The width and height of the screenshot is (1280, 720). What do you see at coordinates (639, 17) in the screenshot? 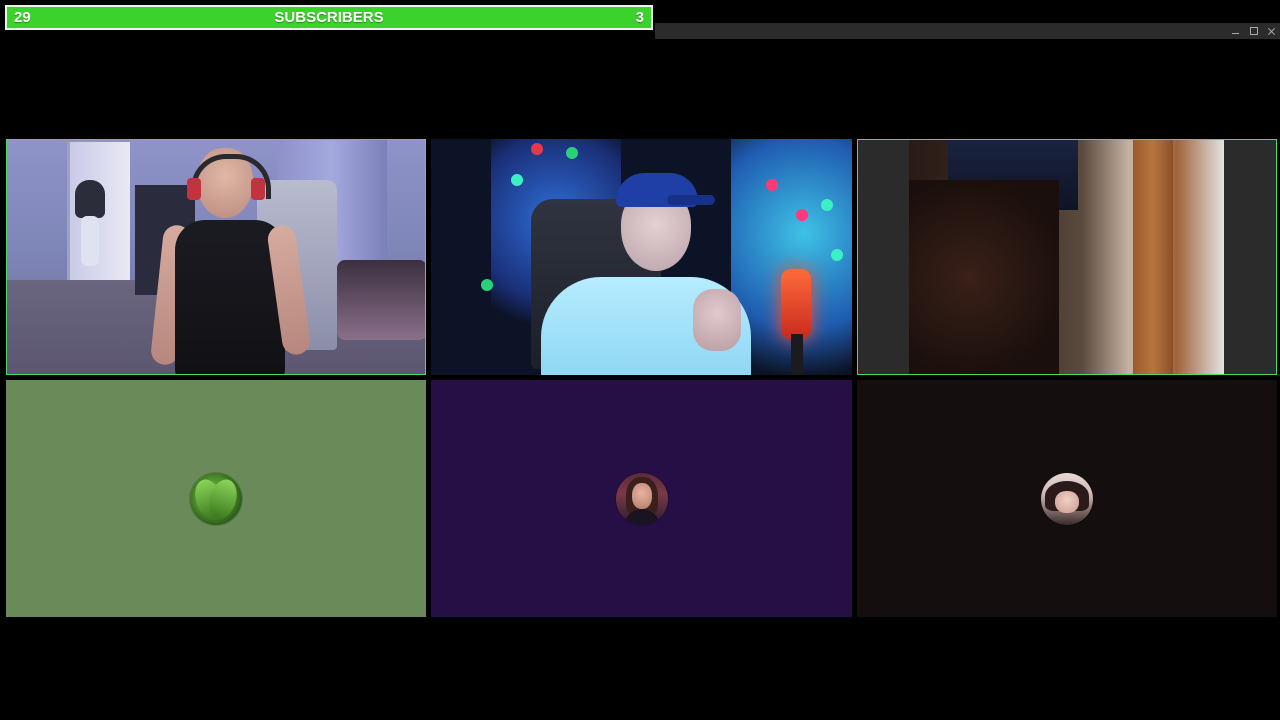
I see `goal-target-count: 3` at bounding box center [639, 17].